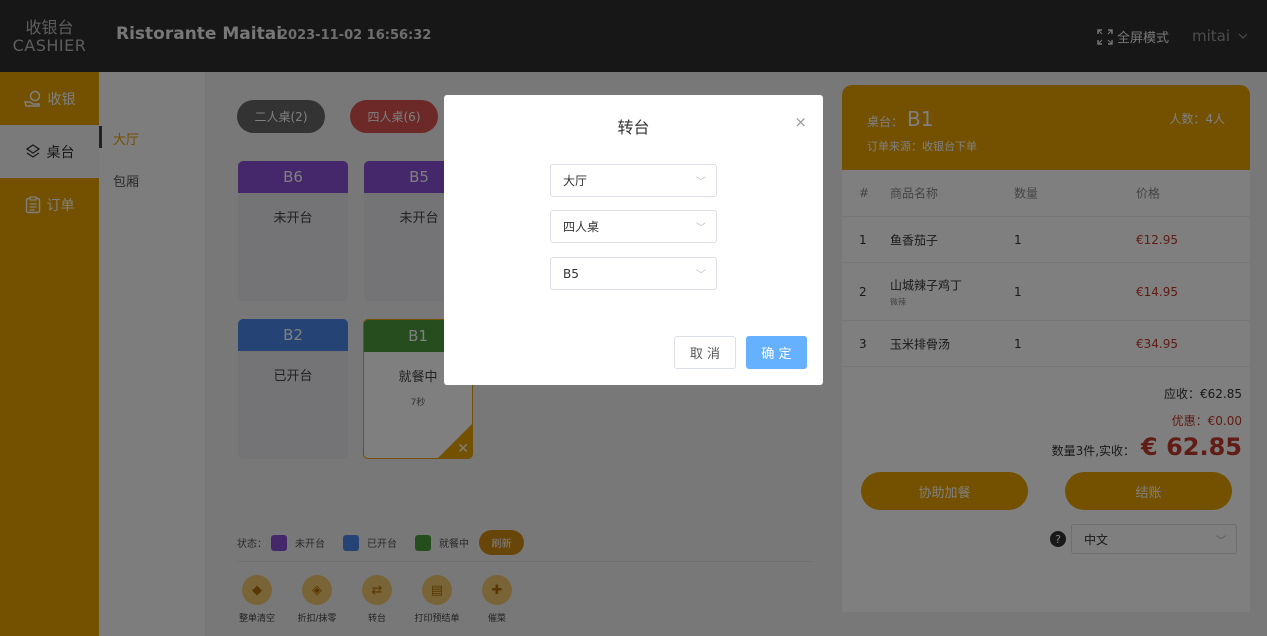 This screenshot has width=1267, height=636. Describe the element at coordinates (571, 273) in the screenshot. I see `target-table-select-value: B5` at that location.